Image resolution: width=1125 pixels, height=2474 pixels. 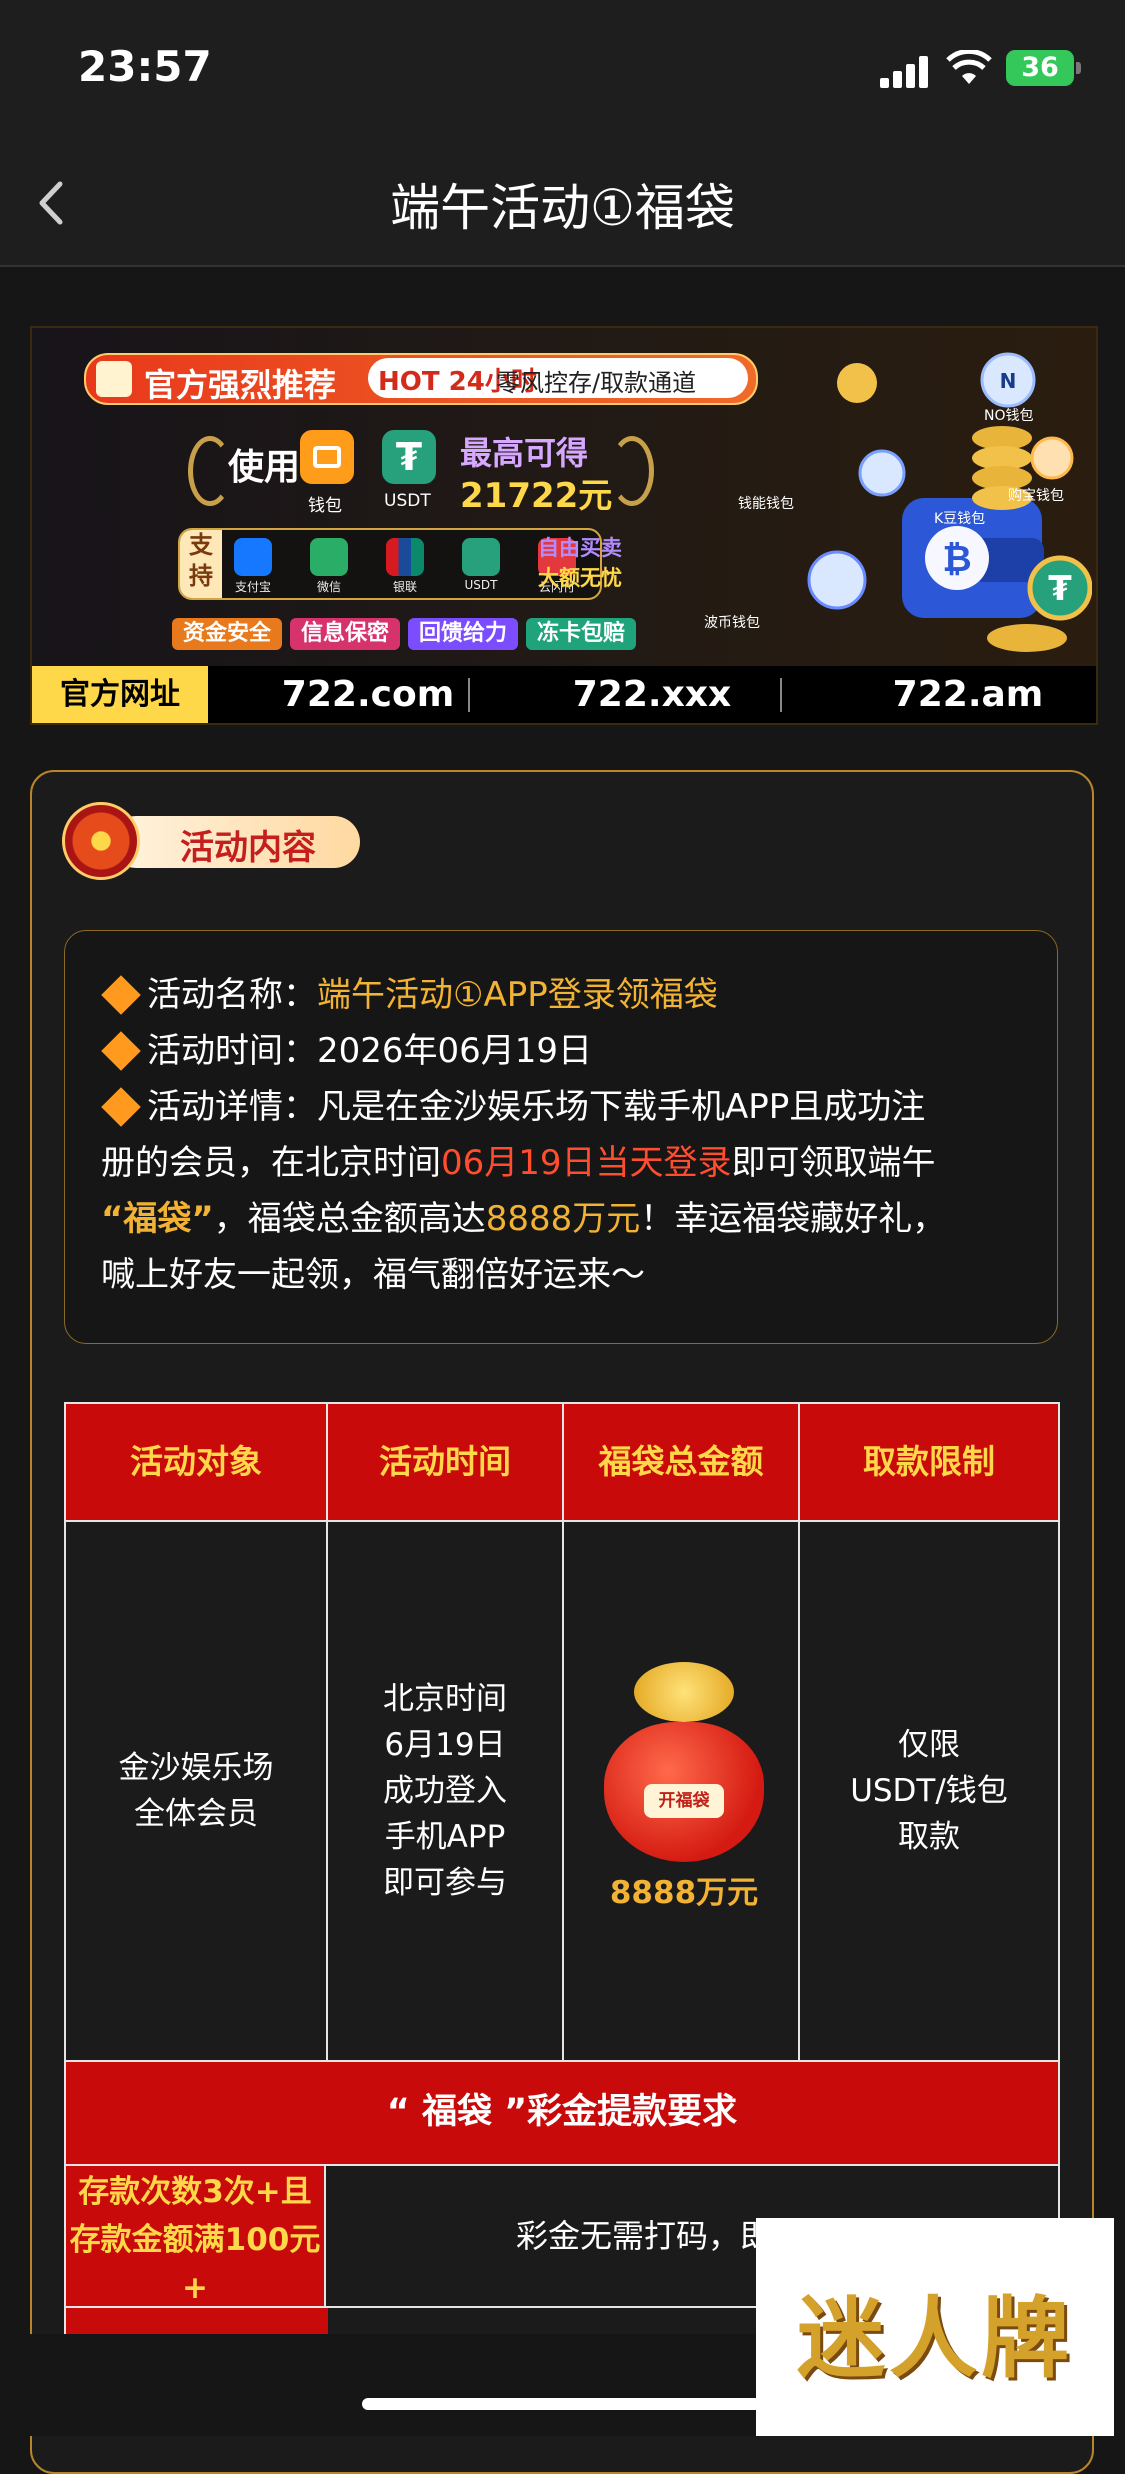 What do you see at coordinates (1036, 496) in the screenshot?
I see `wallet-name-label: 购宝钱包` at bounding box center [1036, 496].